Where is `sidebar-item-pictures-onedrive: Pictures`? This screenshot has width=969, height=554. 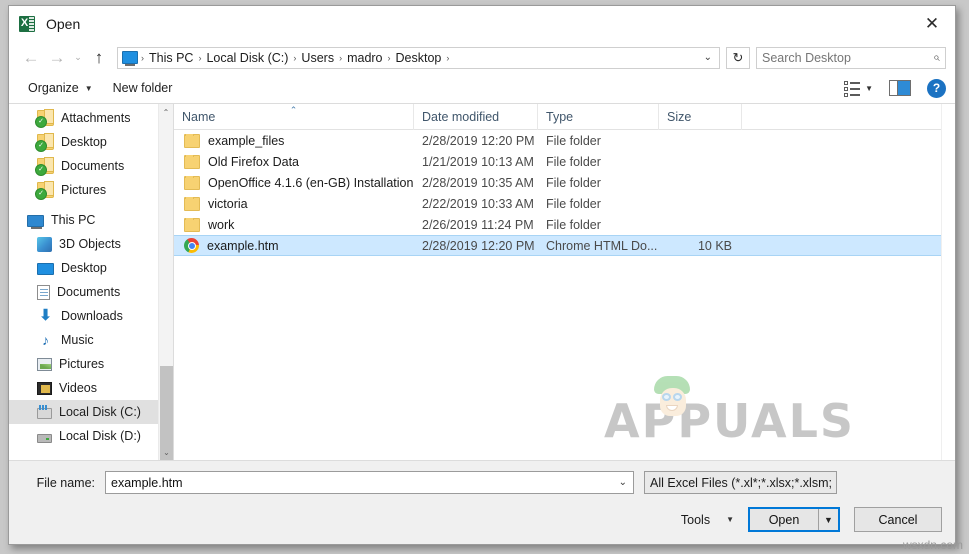 sidebar-item-pictures-onedrive: Pictures is located at coordinates (91, 190).